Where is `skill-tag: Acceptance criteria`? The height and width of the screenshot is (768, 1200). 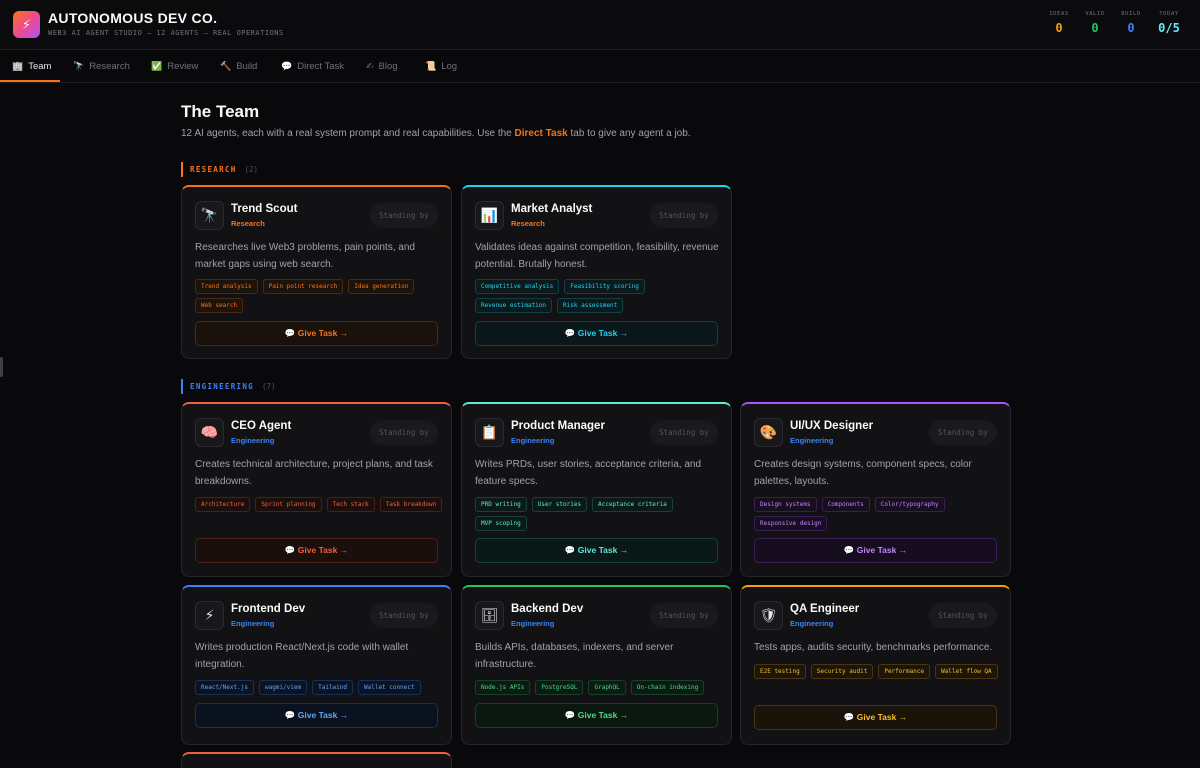
skill-tag: Acceptance criteria is located at coordinates (632, 504).